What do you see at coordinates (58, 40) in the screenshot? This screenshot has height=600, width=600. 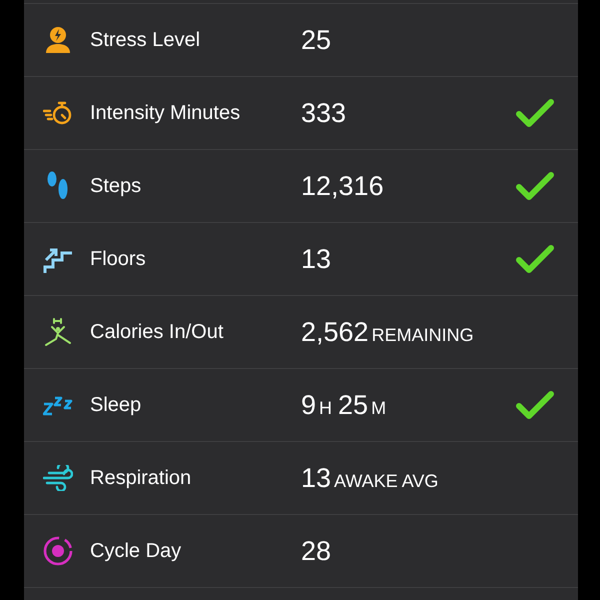 I see `person-bolt-icon` at bounding box center [58, 40].